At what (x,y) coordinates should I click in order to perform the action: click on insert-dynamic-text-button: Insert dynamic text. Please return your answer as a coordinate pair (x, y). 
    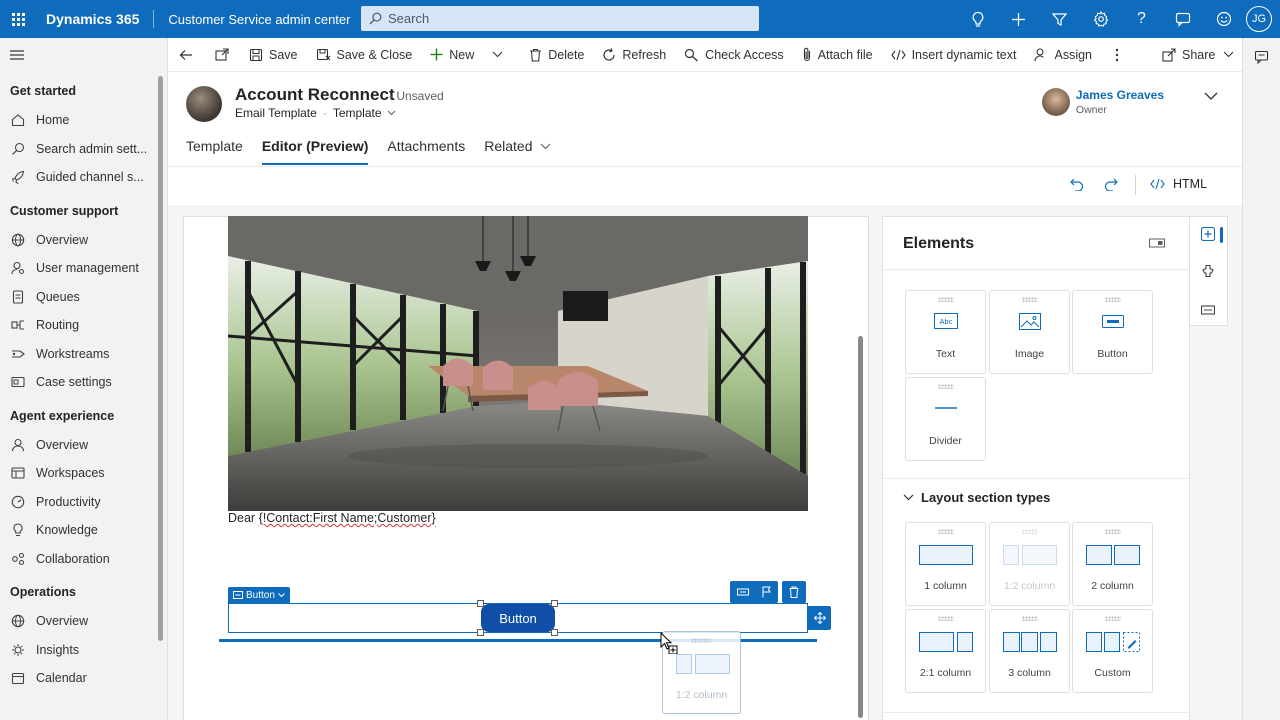
    Looking at the image, I should click on (954, 55).